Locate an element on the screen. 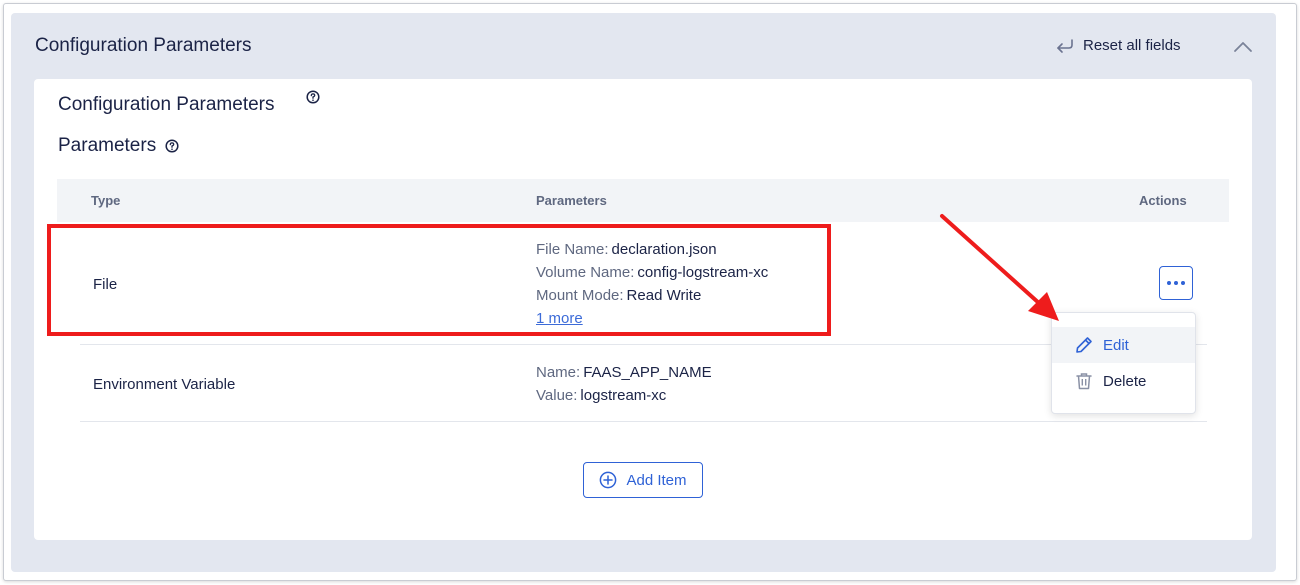 This screenshot has width=1300, height=585. pencil-icon is located at coordinates (1084, 345).